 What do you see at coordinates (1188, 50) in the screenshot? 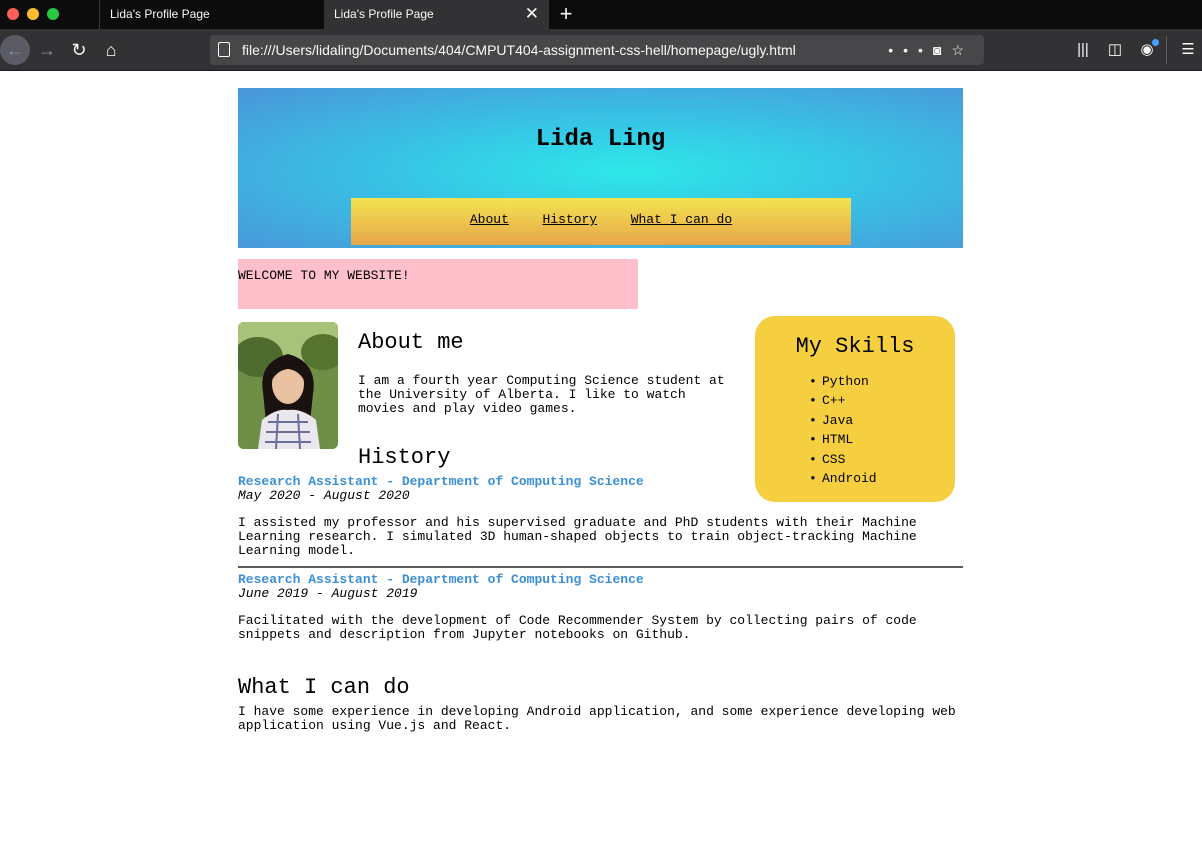
I see `menu-icon: ☰` at bounding box center [1188, 50].